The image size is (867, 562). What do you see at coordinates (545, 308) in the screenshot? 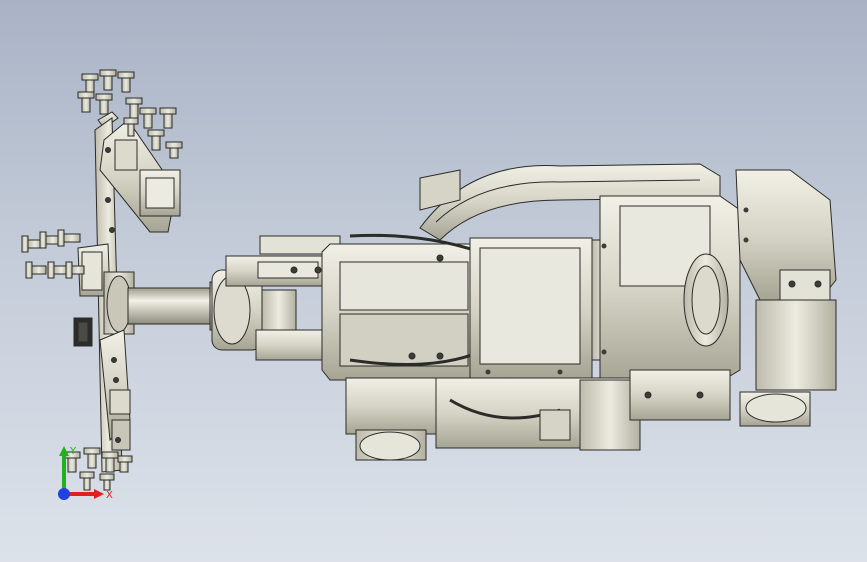
I see `robot-upper-arm` at bounding box center [545, 308].